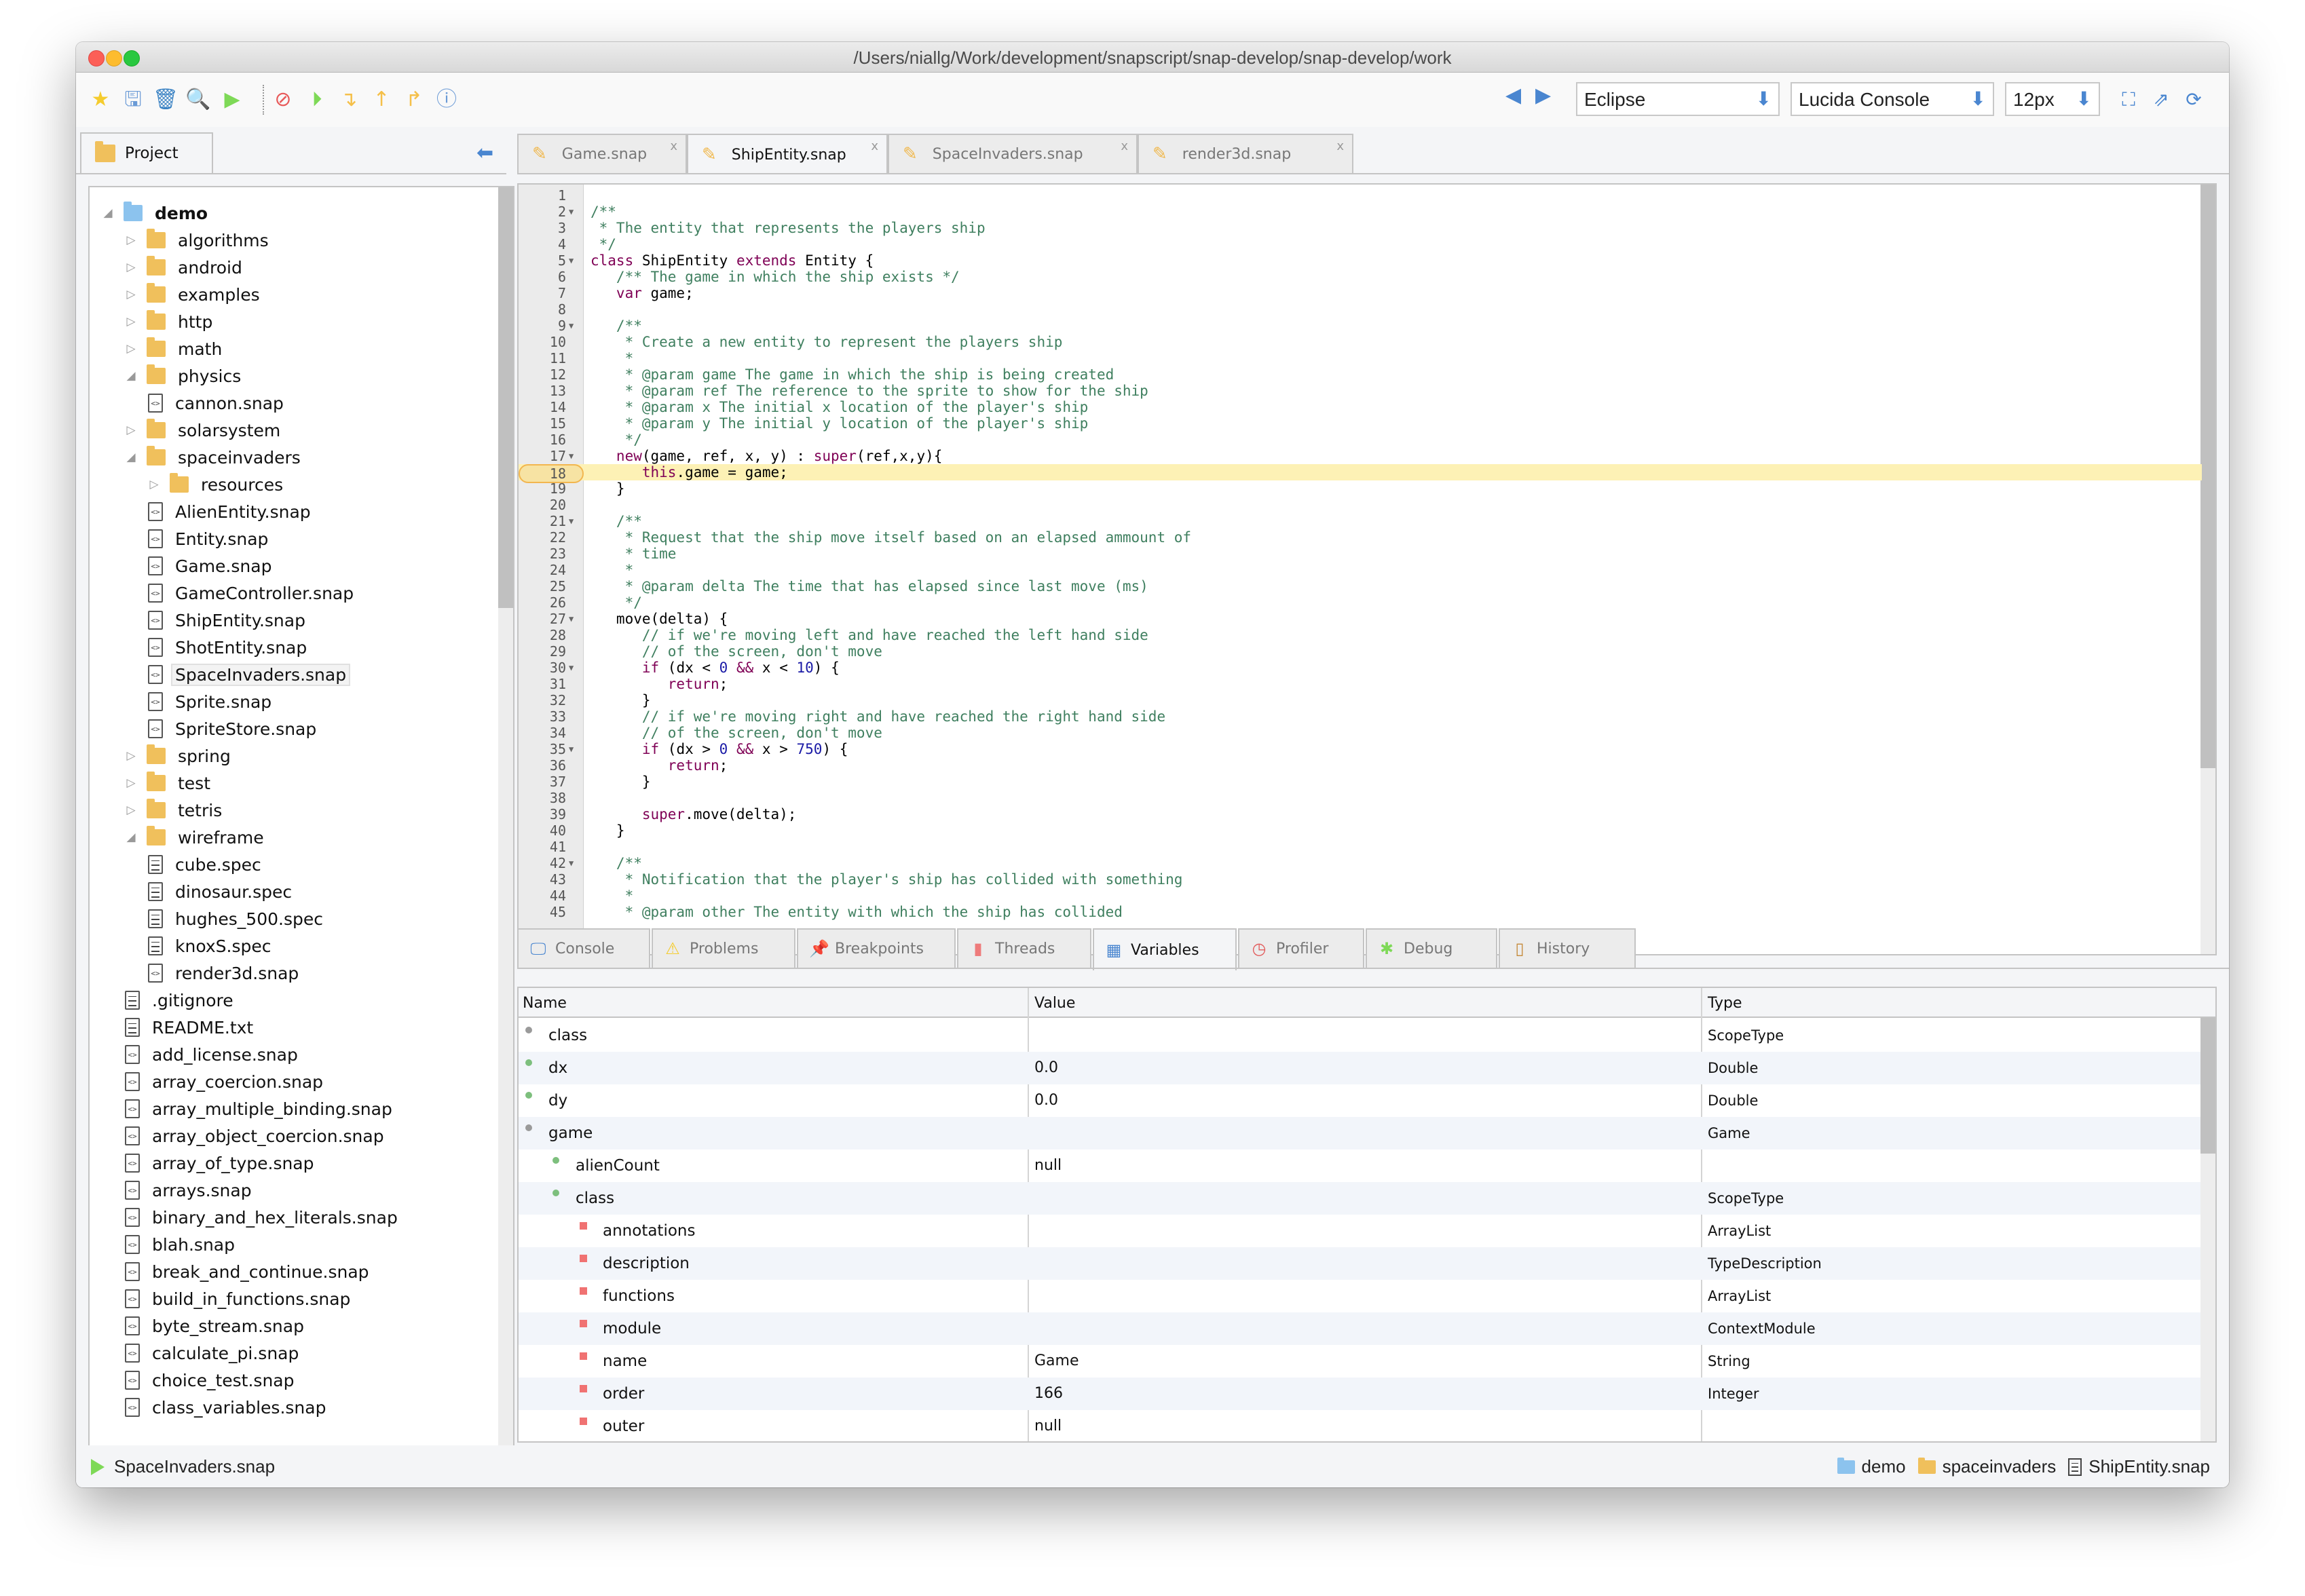 This screenshot has height=1596, width=2305. Describe the element at coordinates (542, 912) in the screenshot. I see `line-number: 45` at that location.